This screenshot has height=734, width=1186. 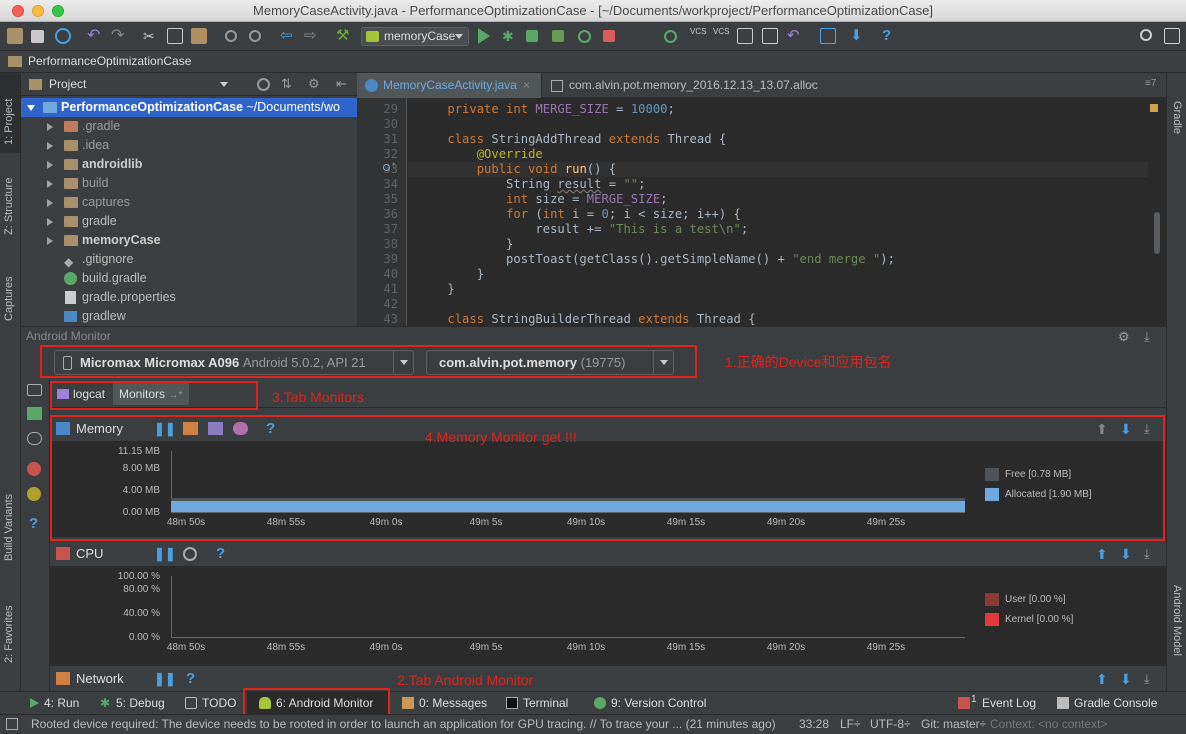 What do you see at coordinates (263, 84) in the screenshot?
I see `scroll-from-source-icon` at bounding box center [263, 84].